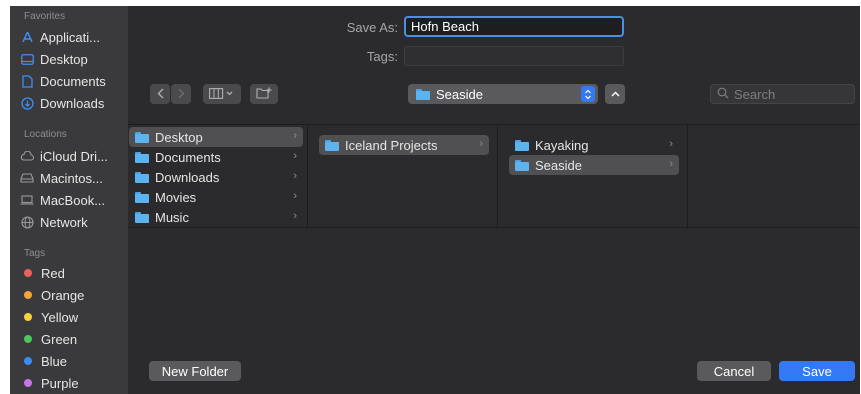  Describe the element at coordinates (782, 94) in the screenshot. I see `search-field: Search` at that location.